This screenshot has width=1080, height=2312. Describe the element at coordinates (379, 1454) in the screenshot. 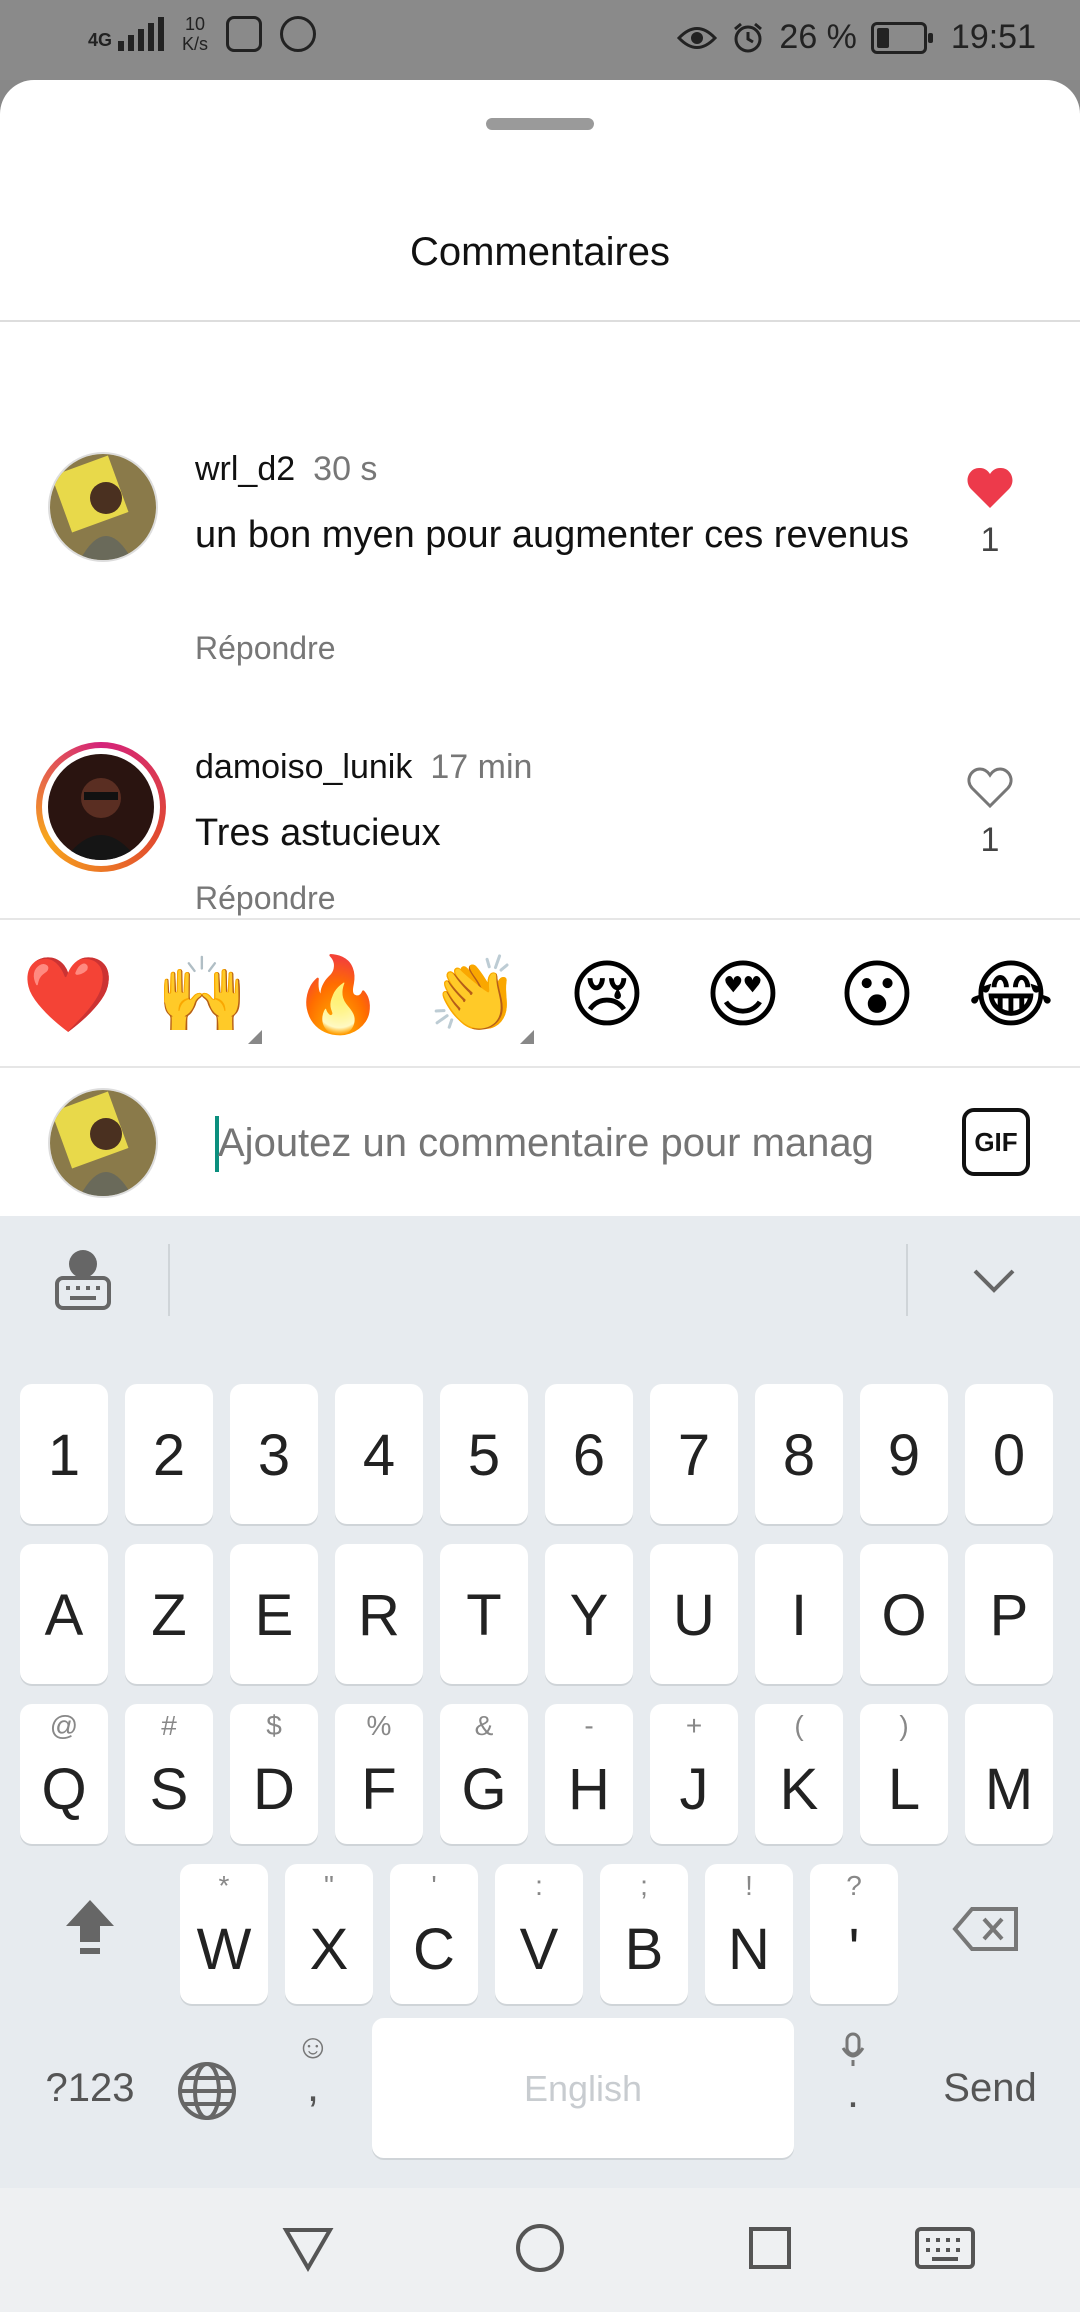

I see `key-4: 4` at that location.